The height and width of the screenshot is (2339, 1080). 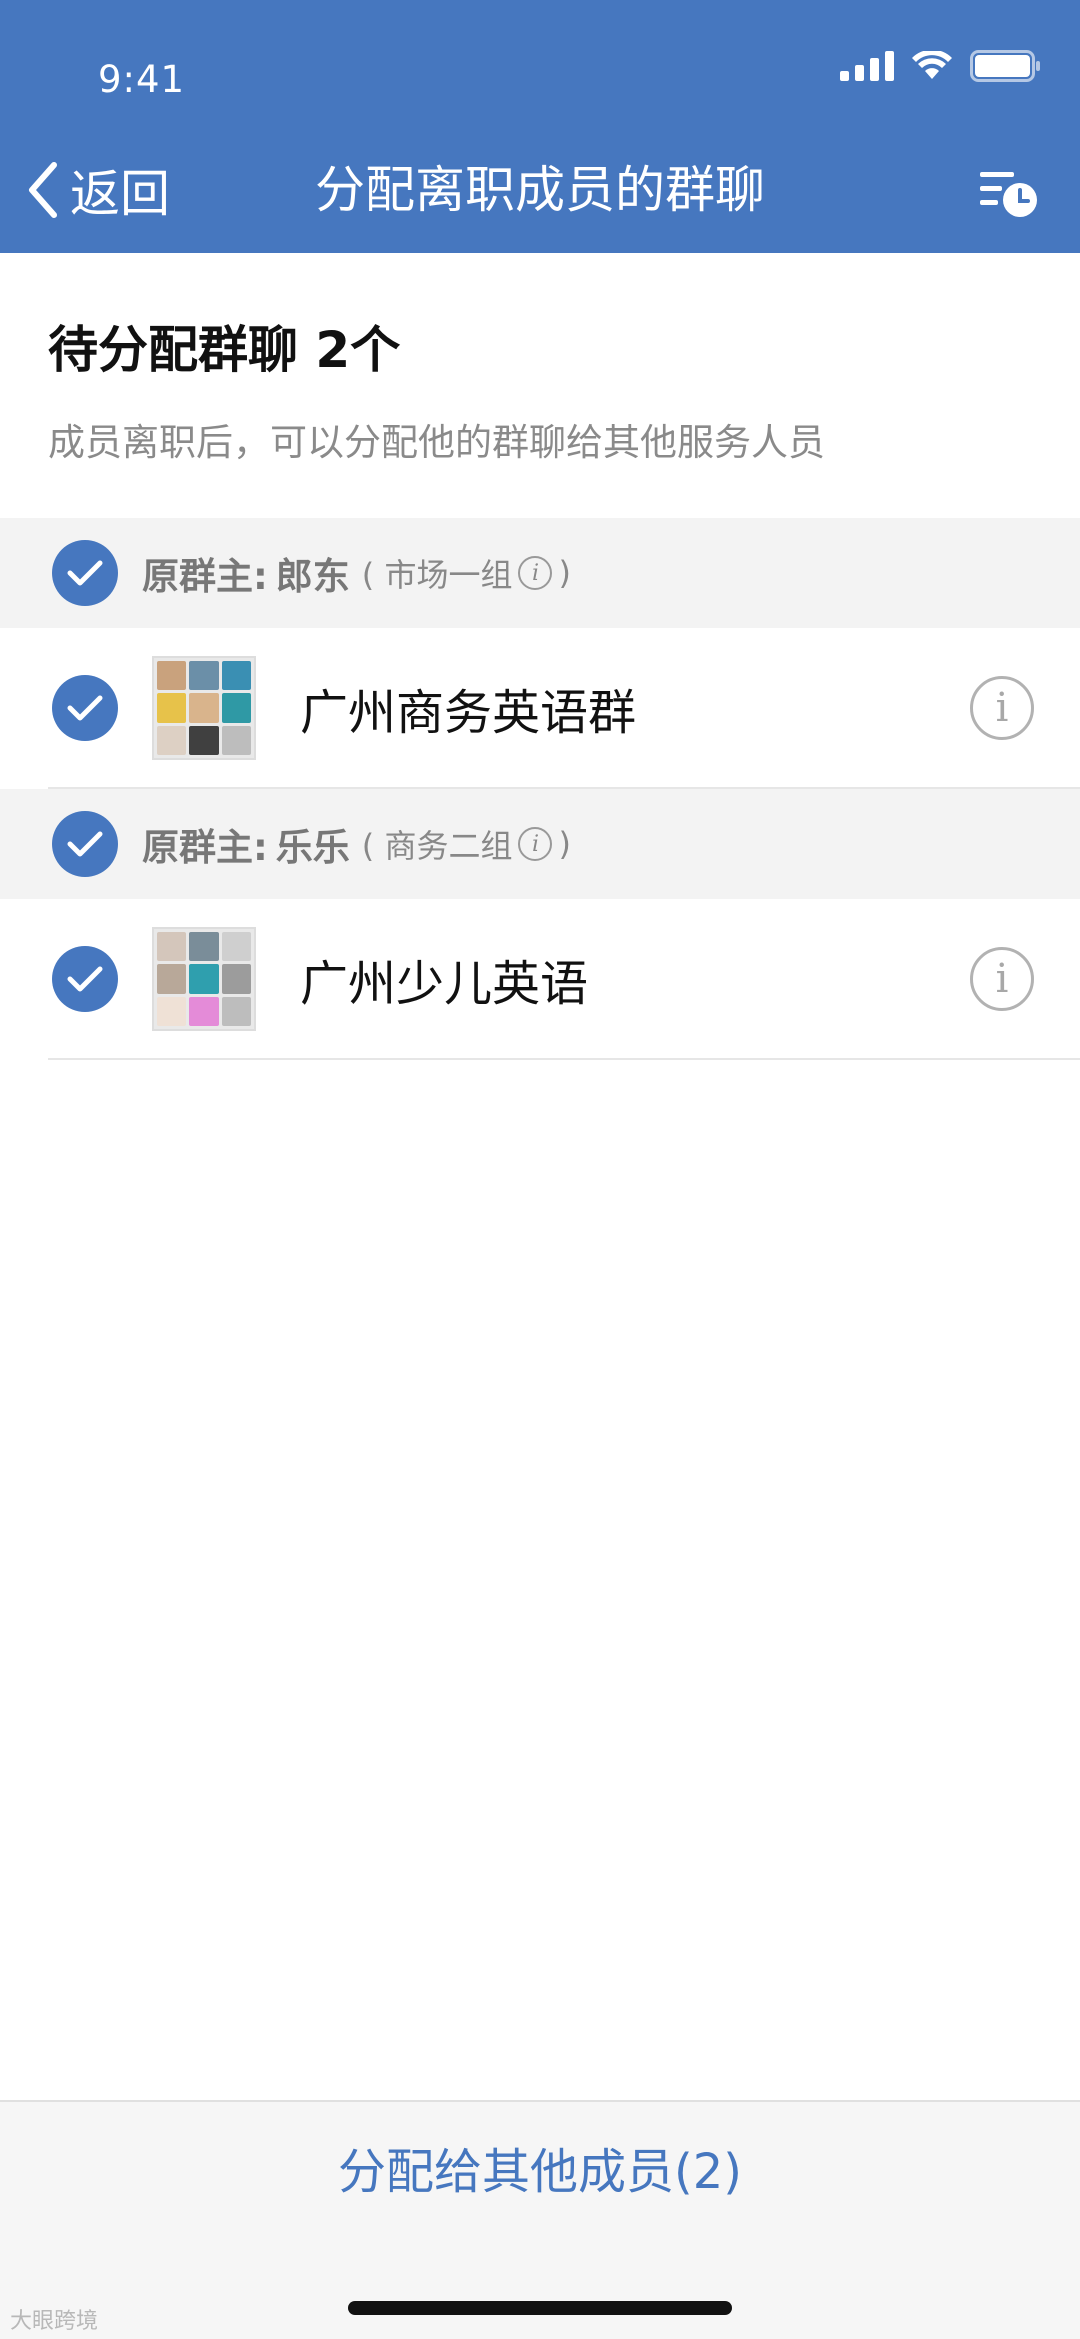 I want to click on nav-header: 9:41 返回 分配离职成员的群聊, so click(x=540, y=126).